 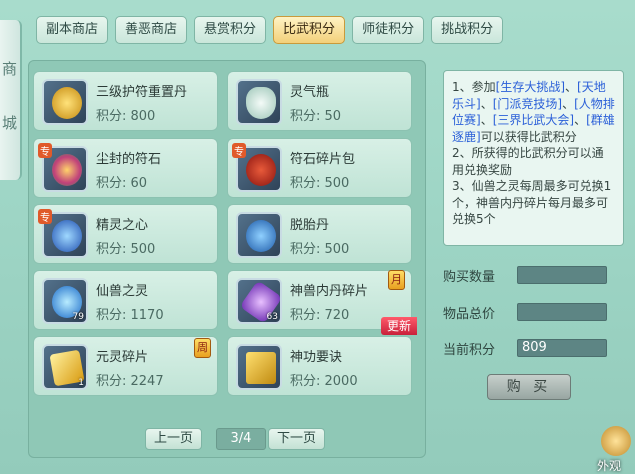 I want to click on tab-dungeon-shop: 副本商店, so click(x=72, y=30).